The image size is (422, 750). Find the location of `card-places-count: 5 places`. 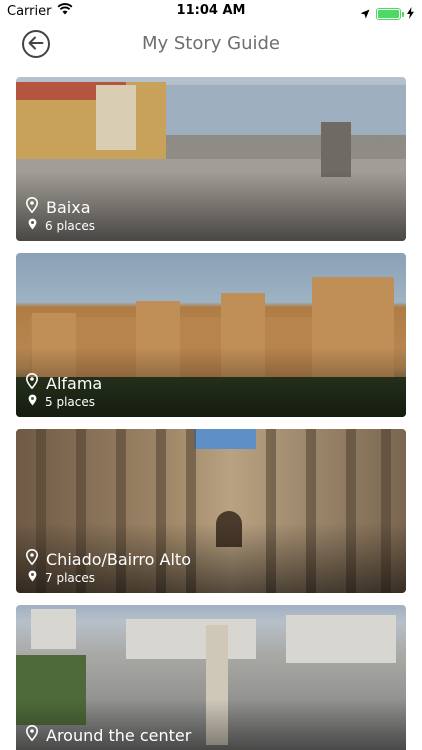

card-places-count: 5 places is located at coordinates (70, 401).